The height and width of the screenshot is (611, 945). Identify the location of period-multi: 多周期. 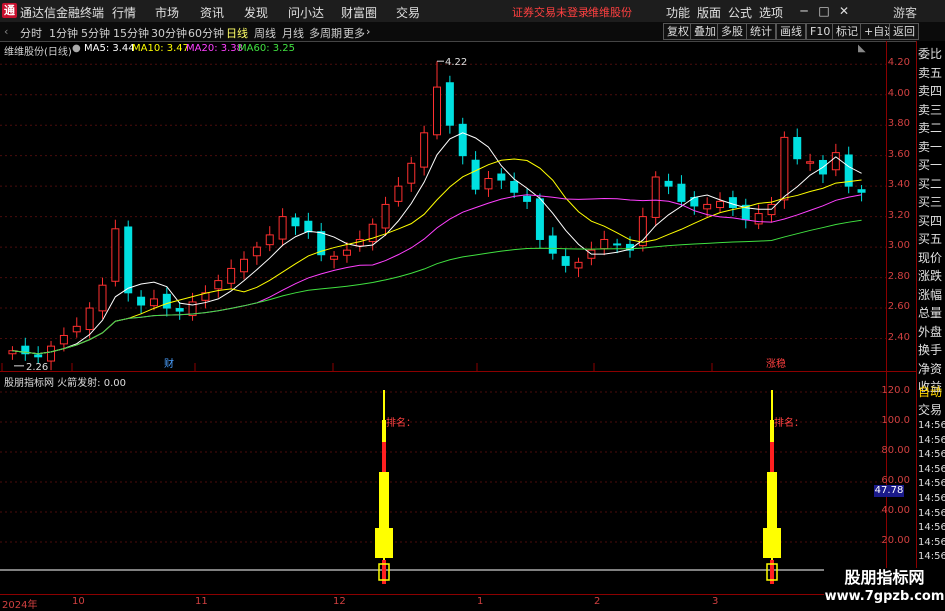
(325, 33).